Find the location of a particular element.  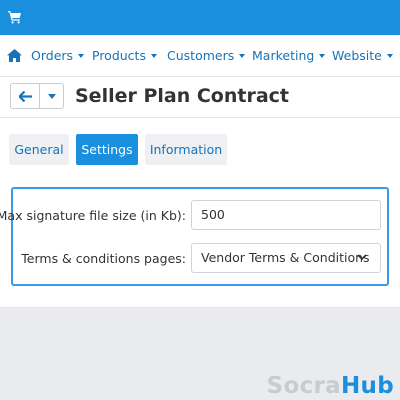

back-button is located at coordinates (25, 96).